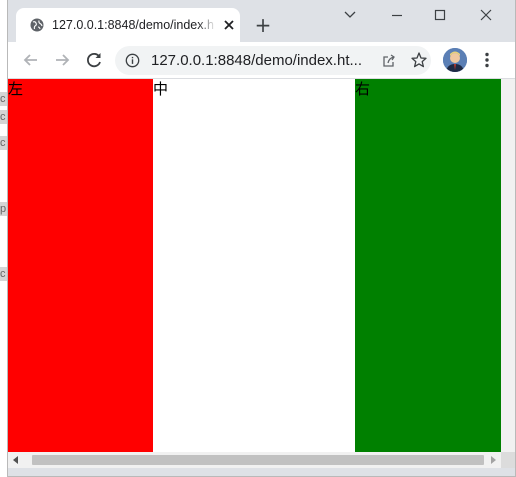  I want to click on globe-icon, so click(37, 25).